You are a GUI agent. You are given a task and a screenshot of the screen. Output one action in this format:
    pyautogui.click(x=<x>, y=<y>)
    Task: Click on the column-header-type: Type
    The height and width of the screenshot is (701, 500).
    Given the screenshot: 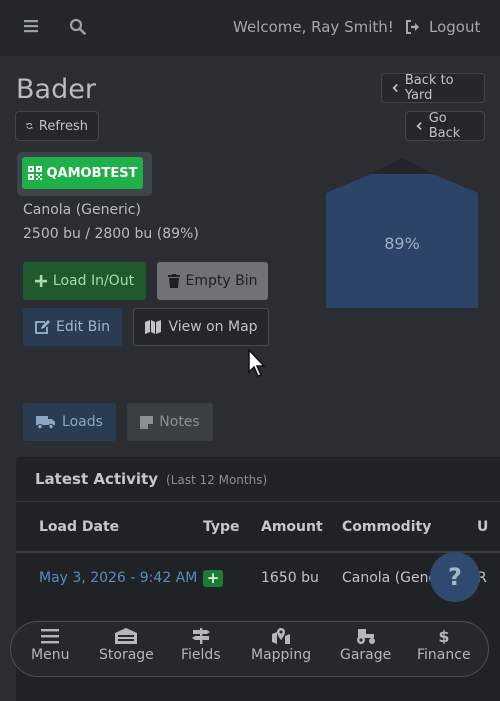 What is the action you would take?
    pyautogui.click(x=221, y=527)
    